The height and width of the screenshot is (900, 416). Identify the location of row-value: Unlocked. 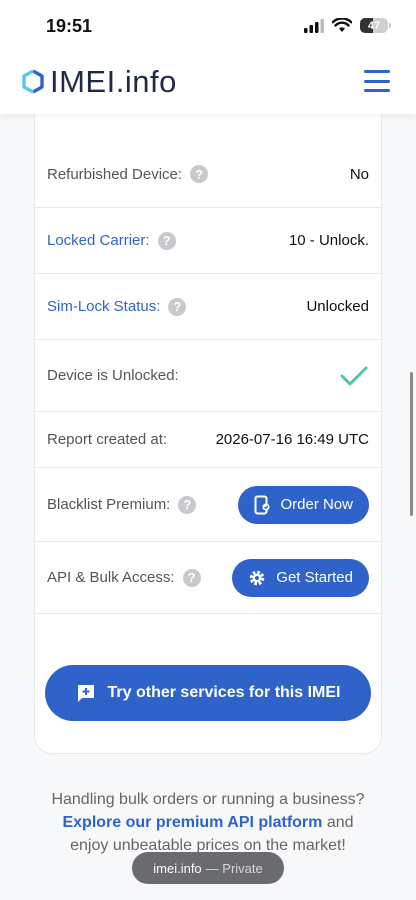
(337, 306).